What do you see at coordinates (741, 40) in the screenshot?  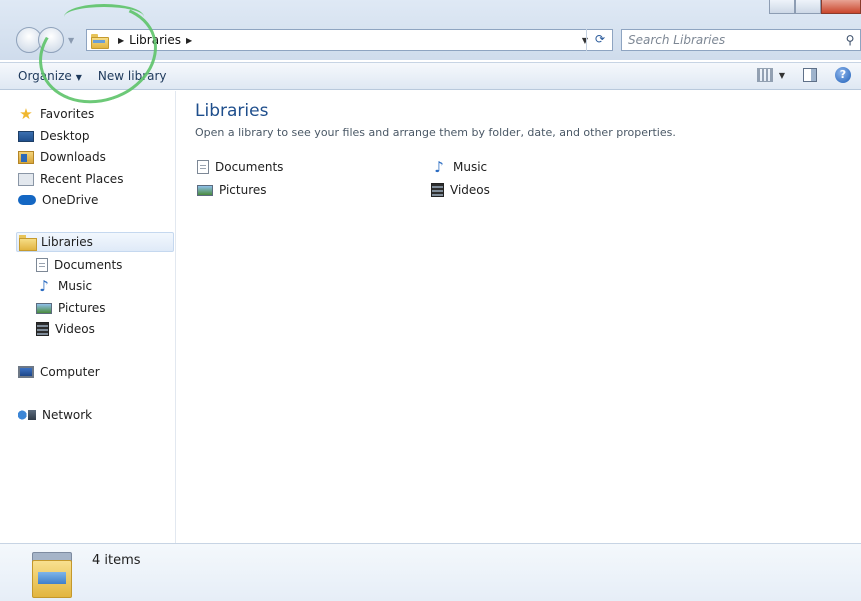 I see `search-input: Search Libraries ⚲` at bounding box center [741, 40].